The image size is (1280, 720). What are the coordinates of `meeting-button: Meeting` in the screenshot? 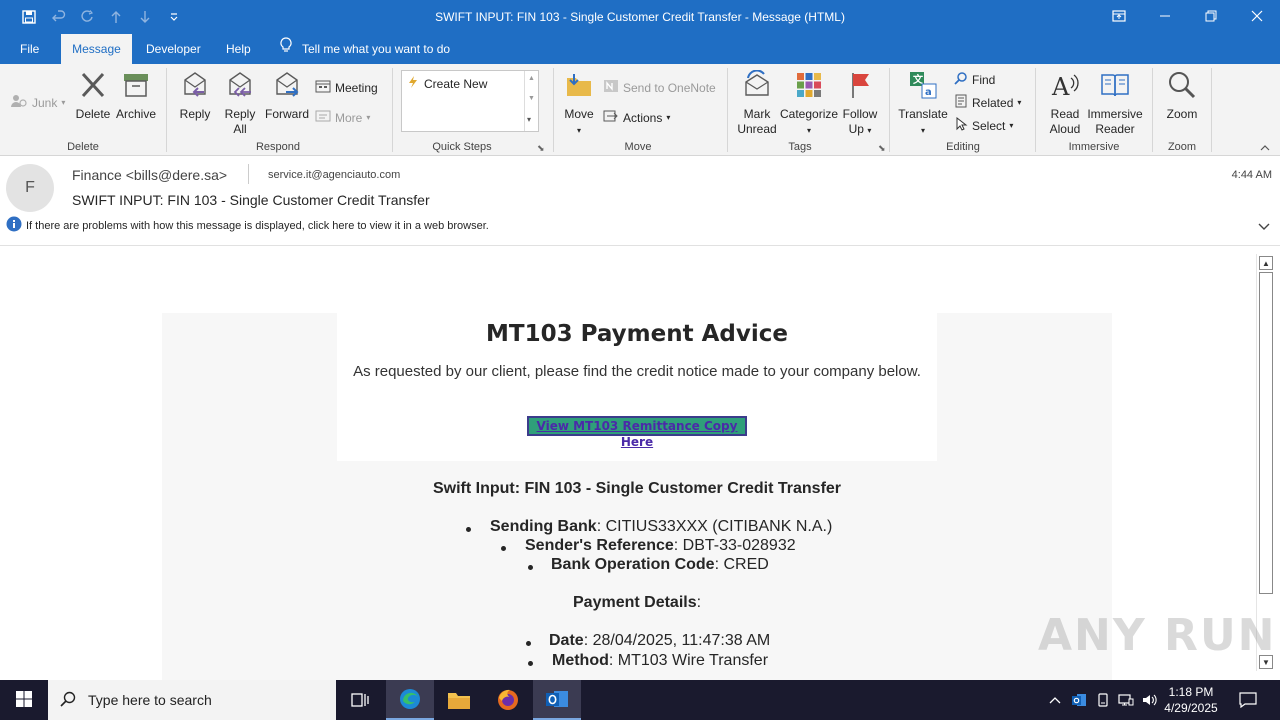 It's located at (346, 87).